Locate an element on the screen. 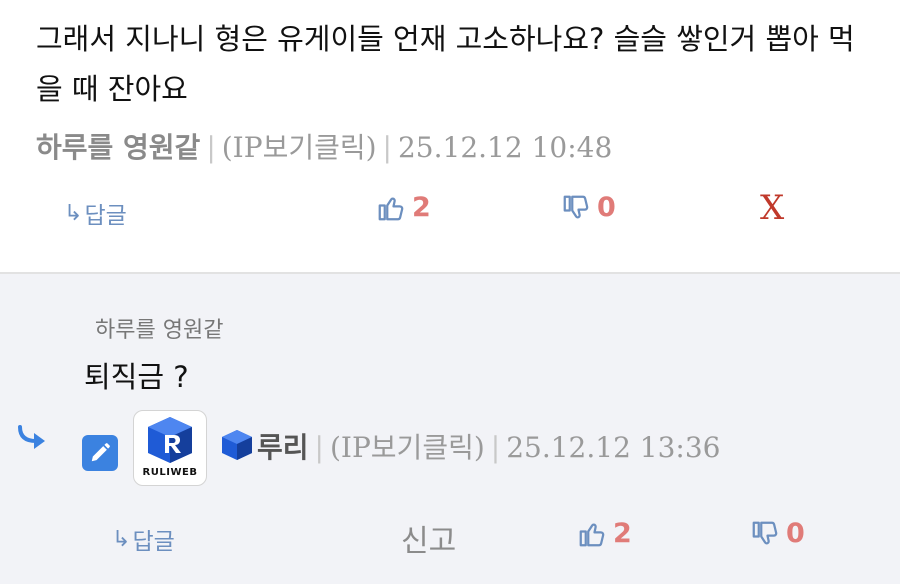 The height and width of the screenshot is (584, 900). ruliweb-badge-icon is located at coordinates (237, 445).